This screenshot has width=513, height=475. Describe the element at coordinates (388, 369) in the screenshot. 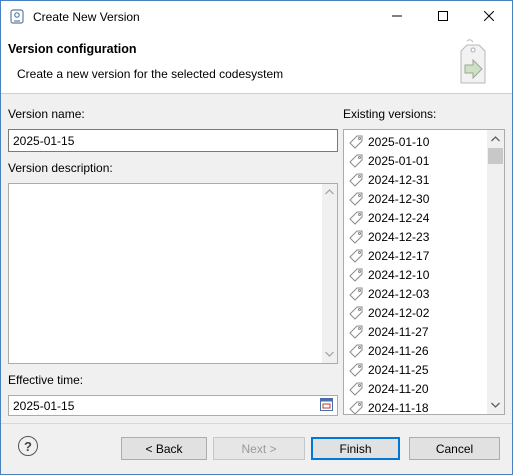

I see `list-item: 2024-11-25` at that location.